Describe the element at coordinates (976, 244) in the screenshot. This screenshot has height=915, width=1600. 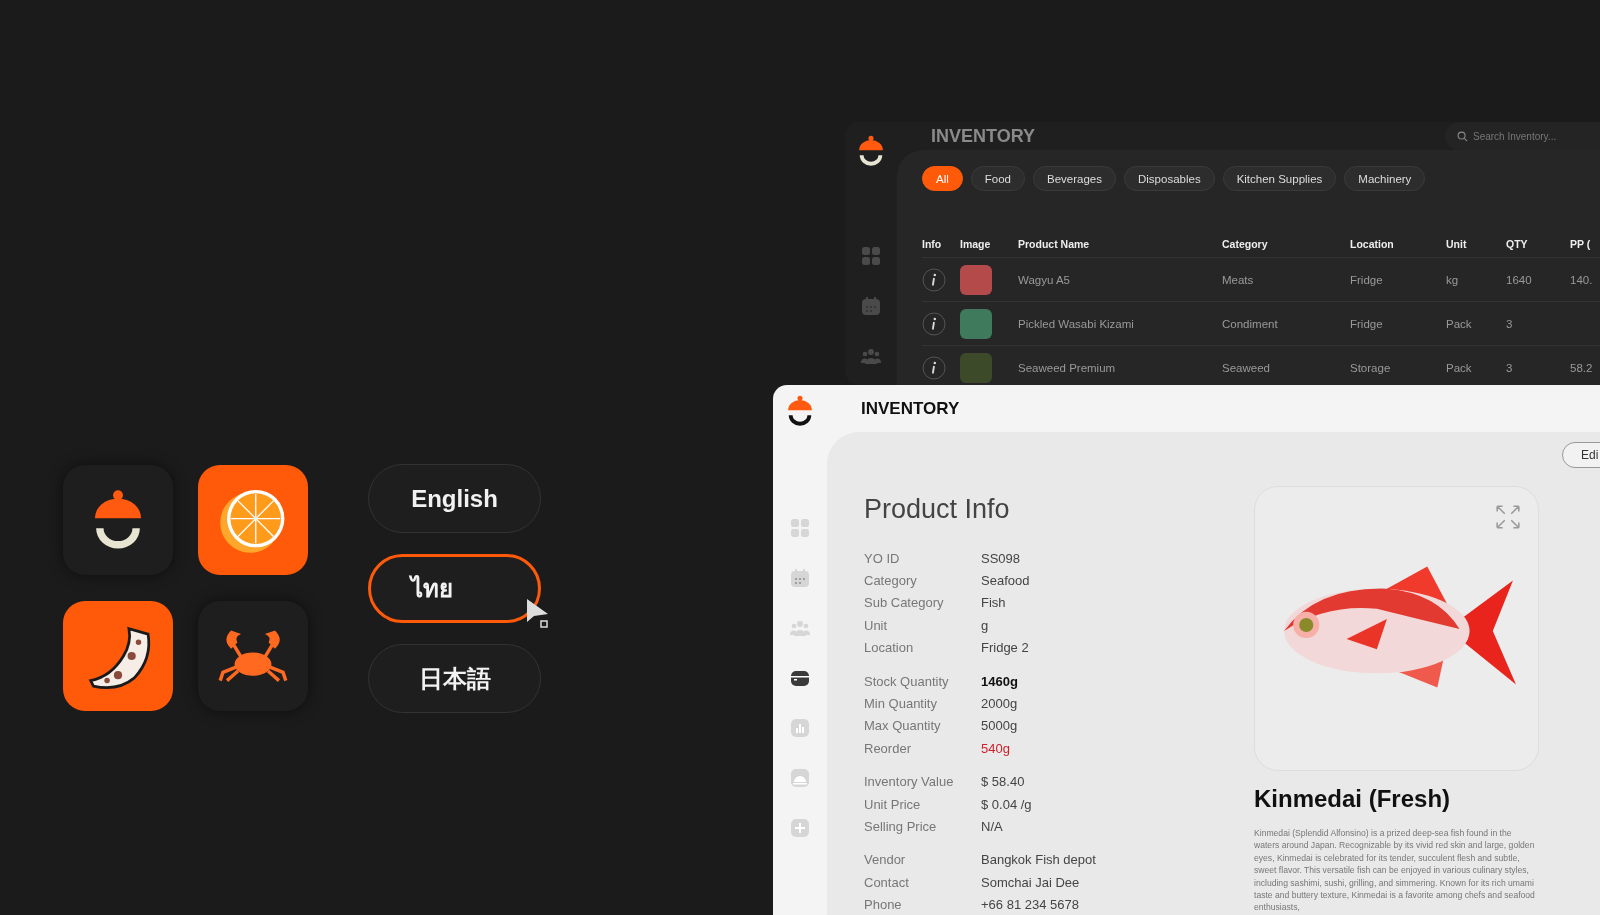
I see `column-header: Image` at that location.